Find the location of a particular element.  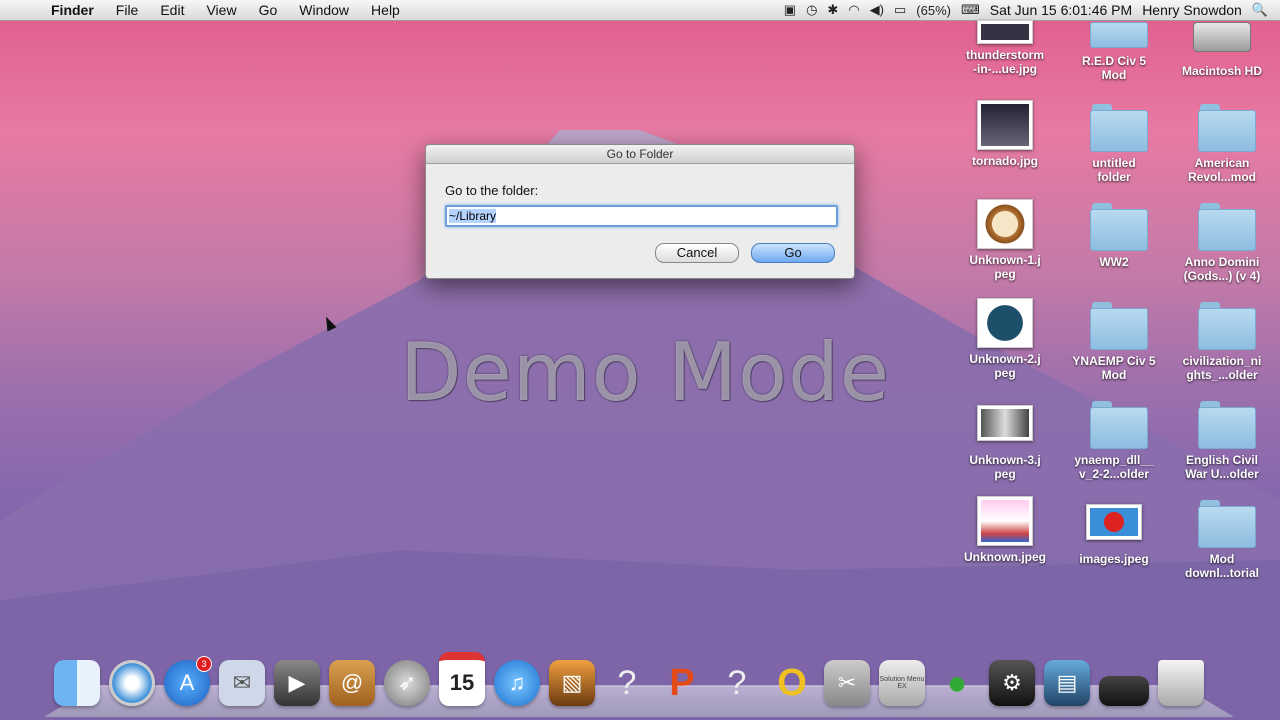

desktop-file-thunderstorm: thunderstorm -in-...ue.jpg is located at coordinates (1005, 48).